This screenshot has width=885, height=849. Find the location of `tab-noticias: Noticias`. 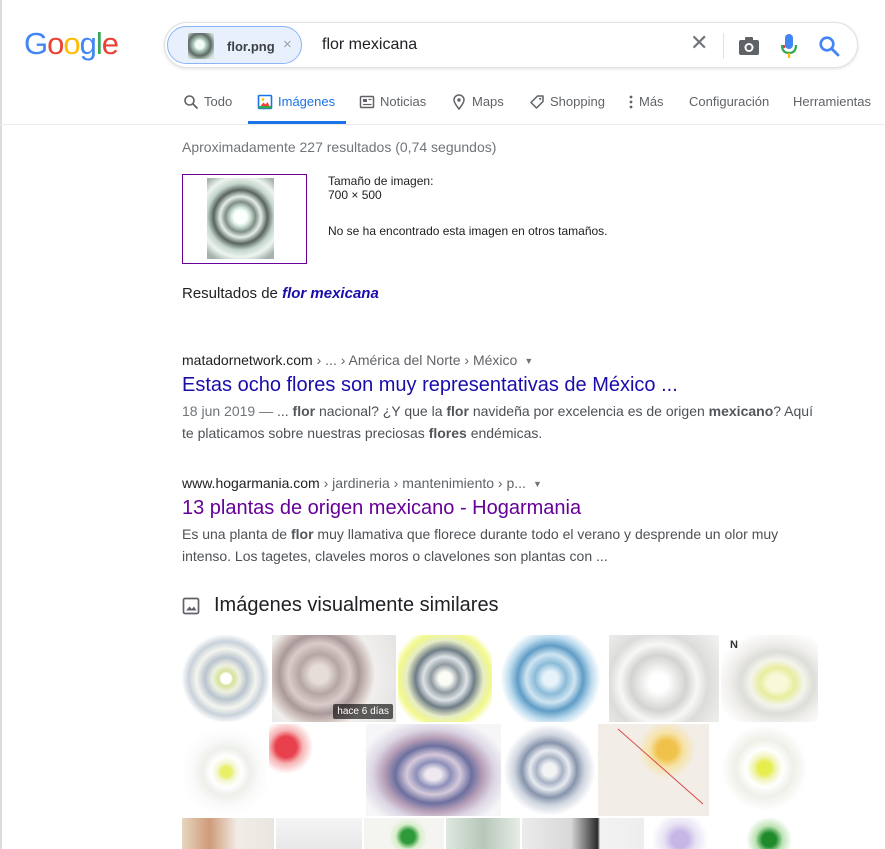

tab-noticias: Noticias is located at coordinates (392, 105).